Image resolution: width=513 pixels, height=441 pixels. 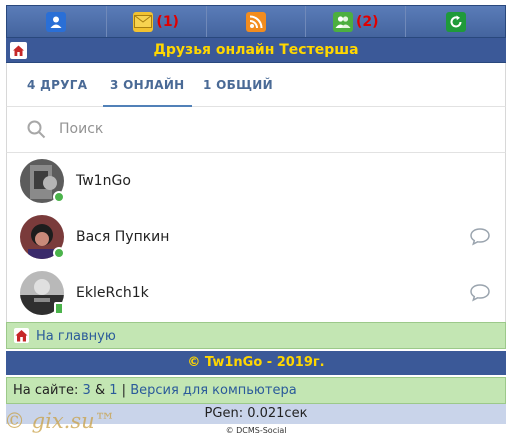 What do you see at coordinates (256, 335) in the screenshot?
I see `home-link-bar: На главную` at bounding box center [256, 335].